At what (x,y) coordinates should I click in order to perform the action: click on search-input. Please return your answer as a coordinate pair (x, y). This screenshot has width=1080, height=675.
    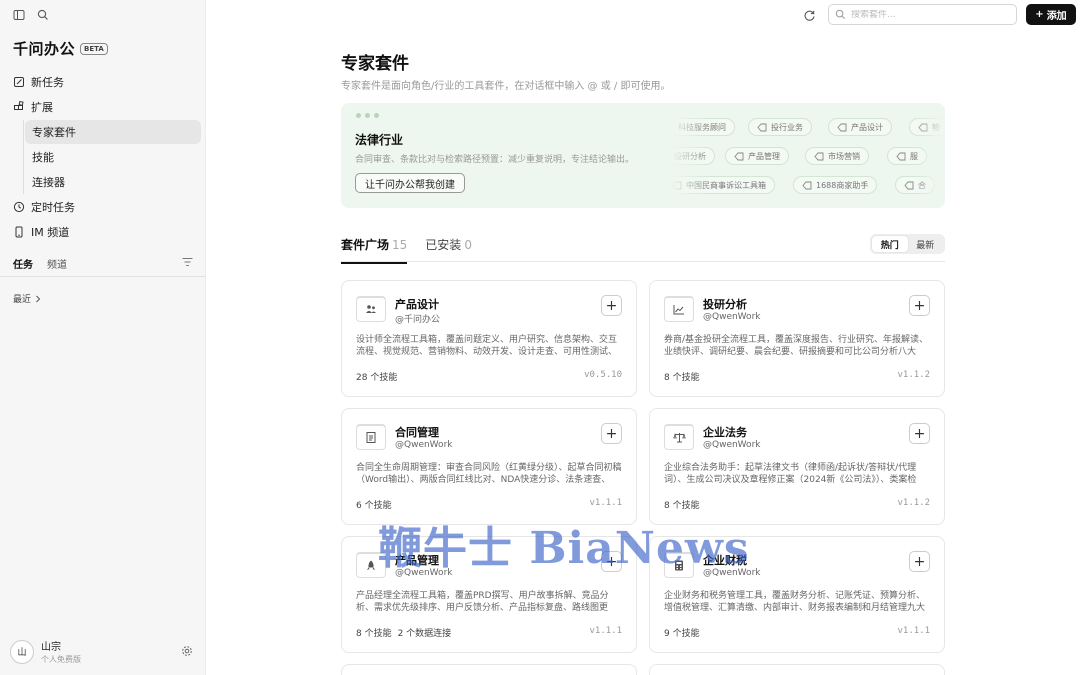
    Looking at the image, I should click on (926, 14).